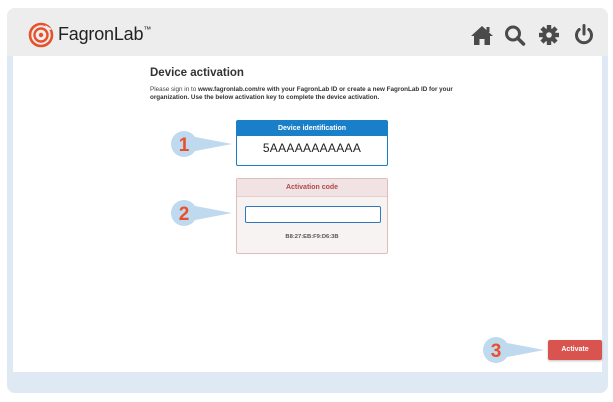  Describe the element at coordinates (515, 35) in the screenshot. I see `search-icon` at that location.